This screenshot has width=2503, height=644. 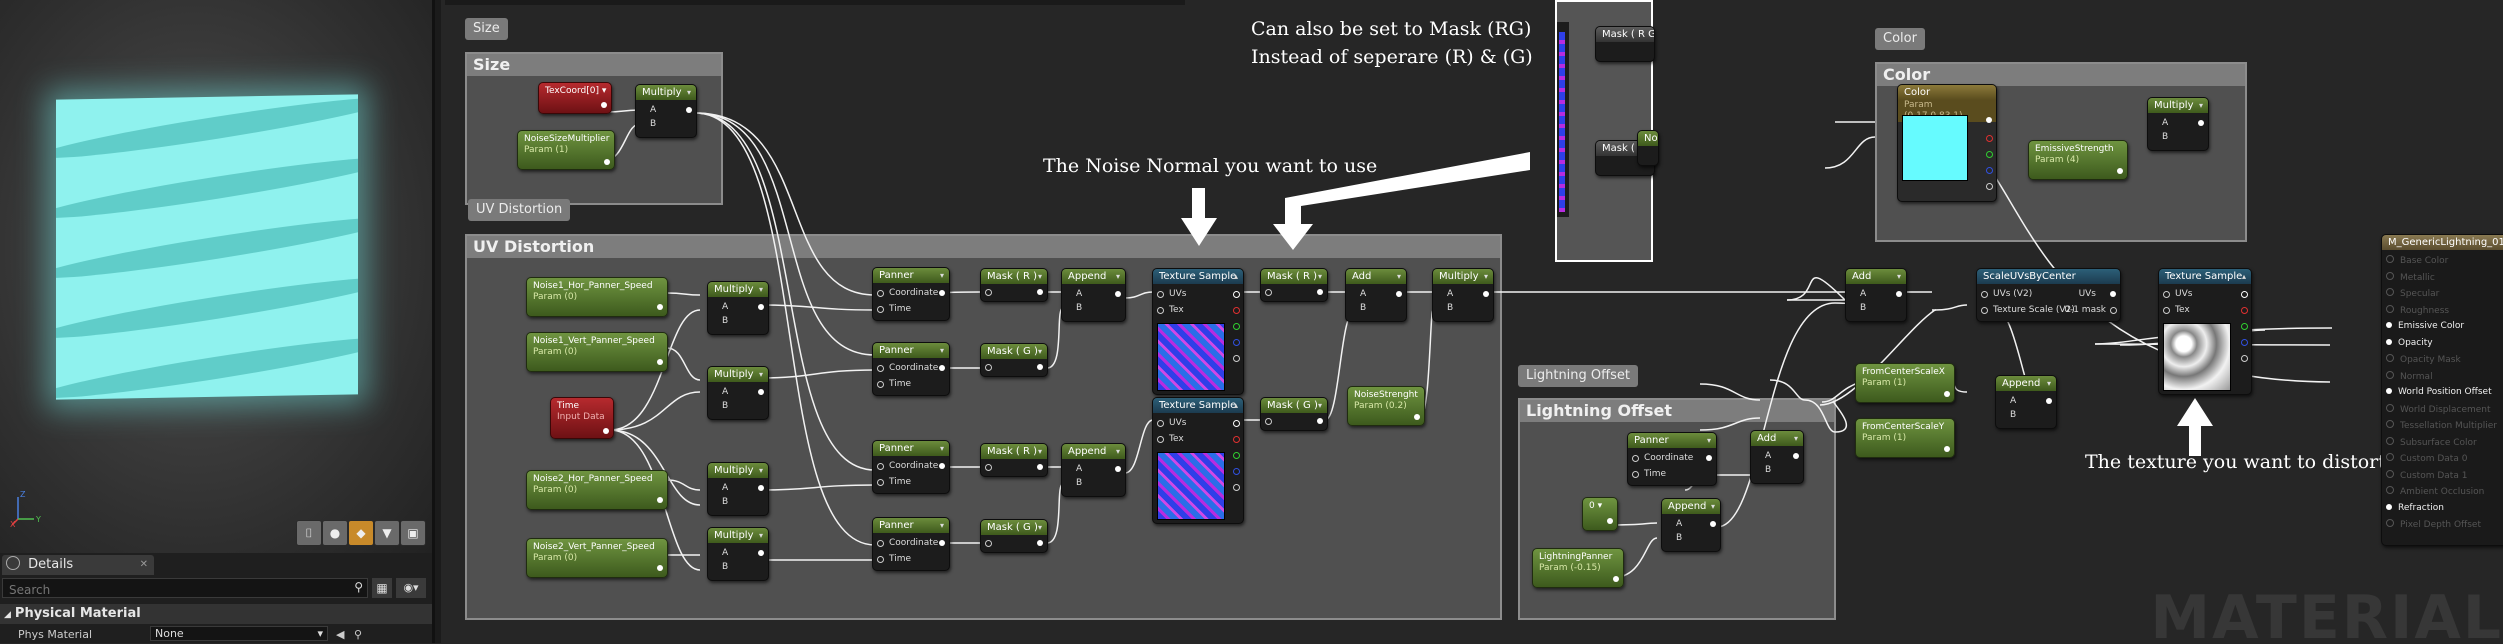 What do you see at coordinates (1294, 285) in the screenshot?
I see `mask-r-node-3: Mask ( R ) ▾` at bounding box center [1294, 285].